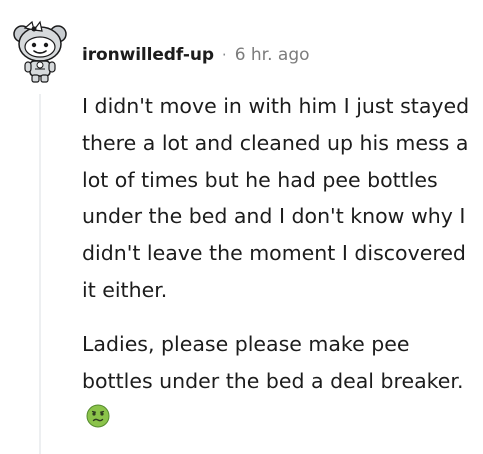 The width and height of the screenshot is (483, 454). What do you see at coordinates (40, 51) in the screenshot?
I see `snoo-avatar-icon` at bounding box center [40, 51].